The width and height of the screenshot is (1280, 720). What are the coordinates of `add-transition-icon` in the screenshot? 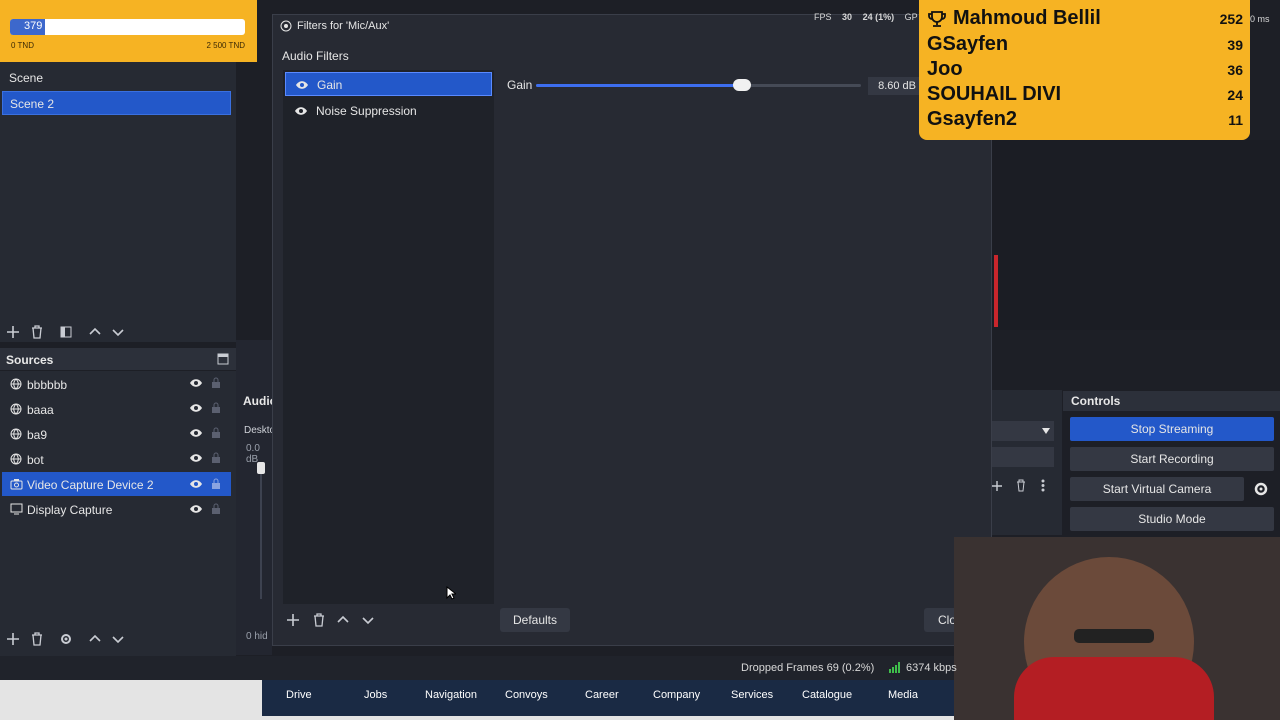 It's located at (997, 486).